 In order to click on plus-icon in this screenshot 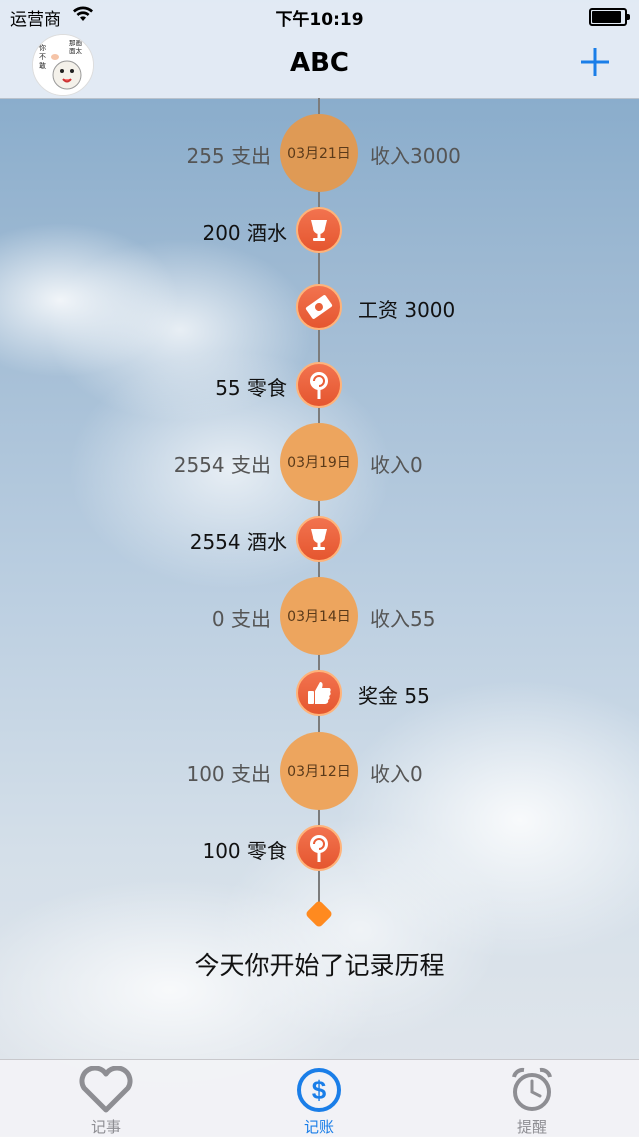, I will do `click(595, 62)`.